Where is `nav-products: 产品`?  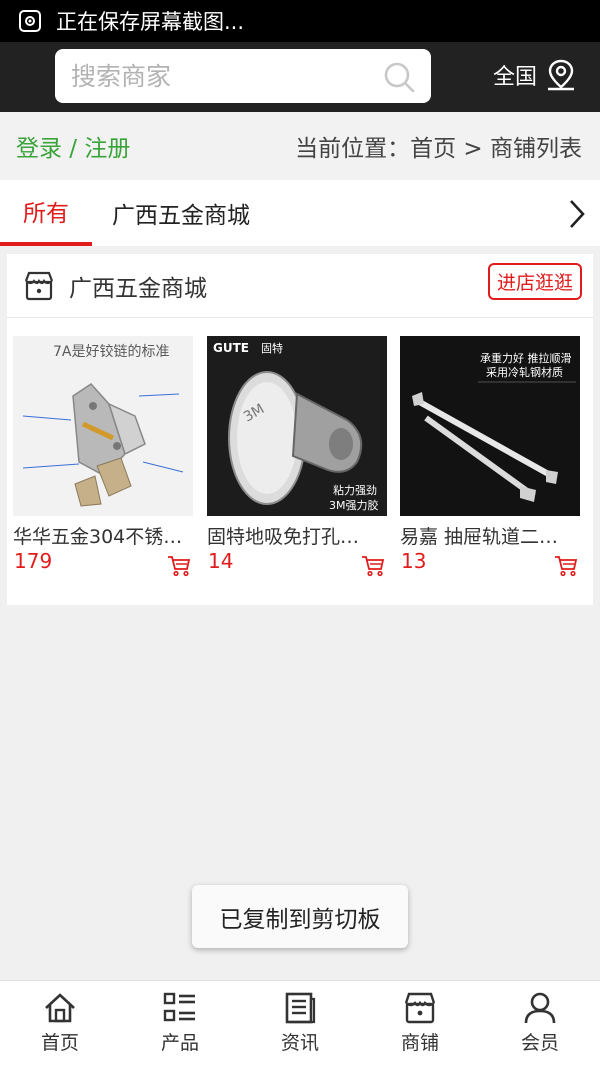 nav-products: 产品 is located at coordinates (180, 1024).